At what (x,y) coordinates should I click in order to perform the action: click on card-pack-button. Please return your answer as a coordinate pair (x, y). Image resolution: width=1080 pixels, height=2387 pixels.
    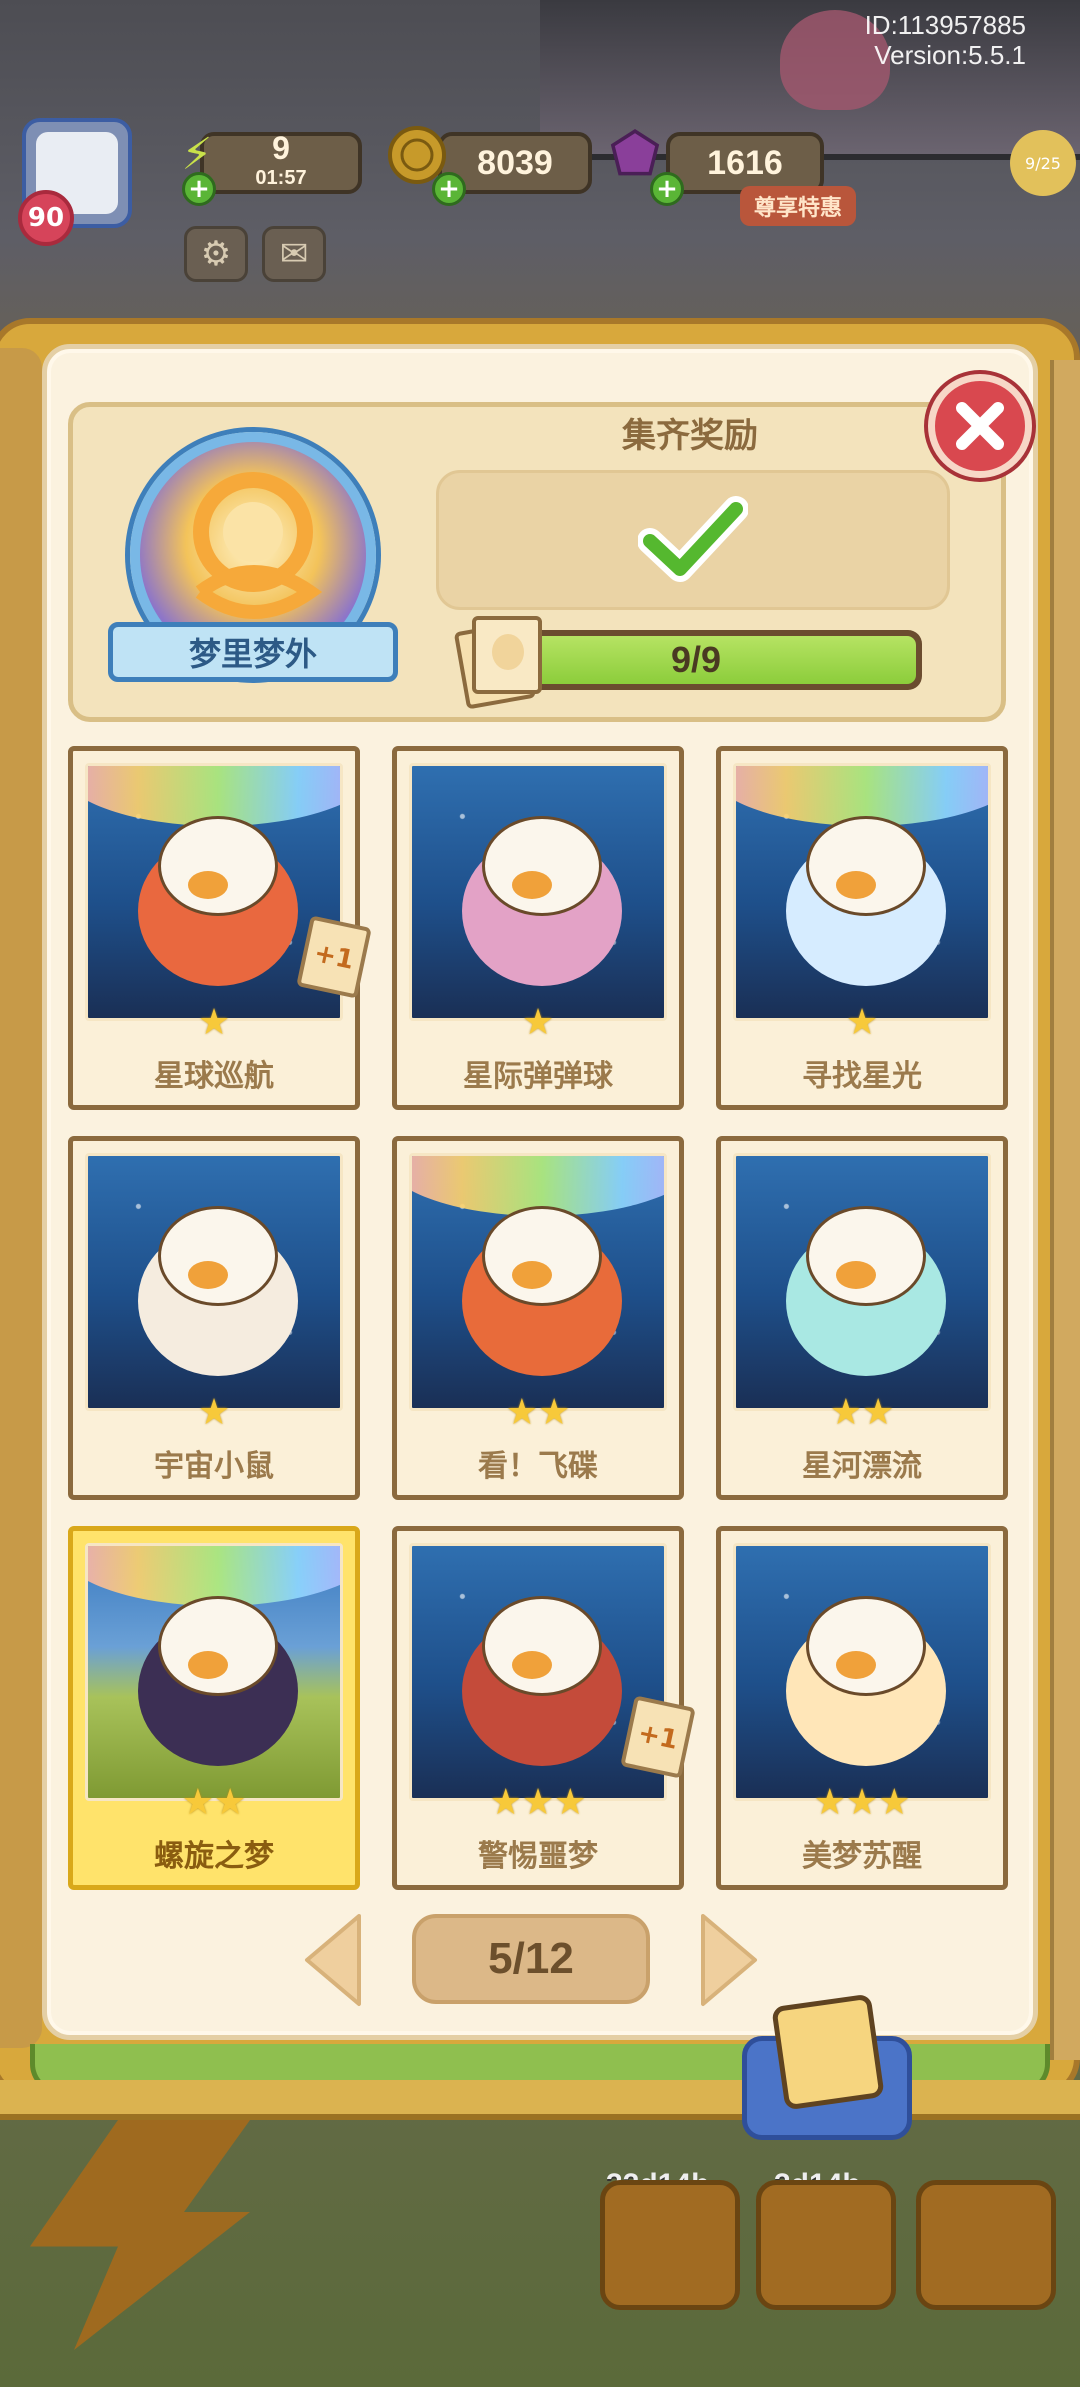
    Looking at the image, I should click on (827, 2066).